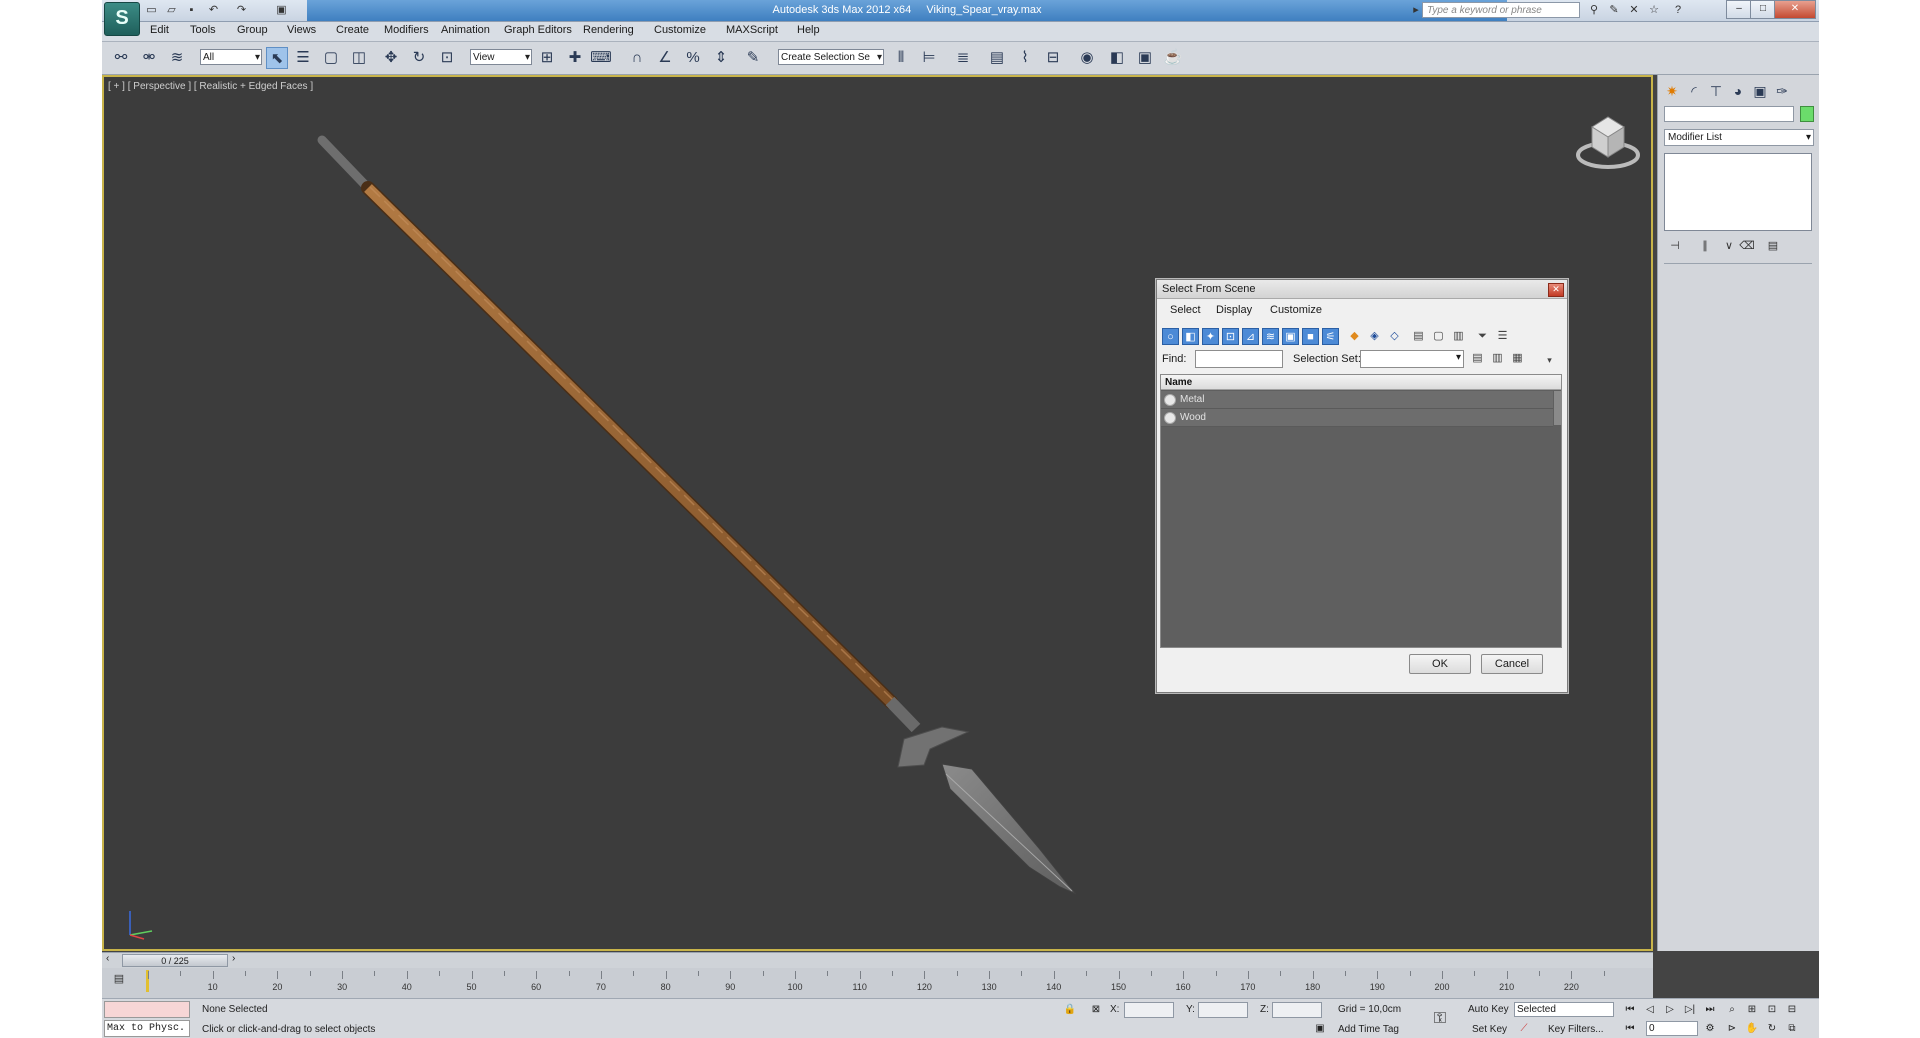  Describe the element at coordinates (1752, 1009) in the screenshot. I see `zoom-all-icon: ⊞` at that location.